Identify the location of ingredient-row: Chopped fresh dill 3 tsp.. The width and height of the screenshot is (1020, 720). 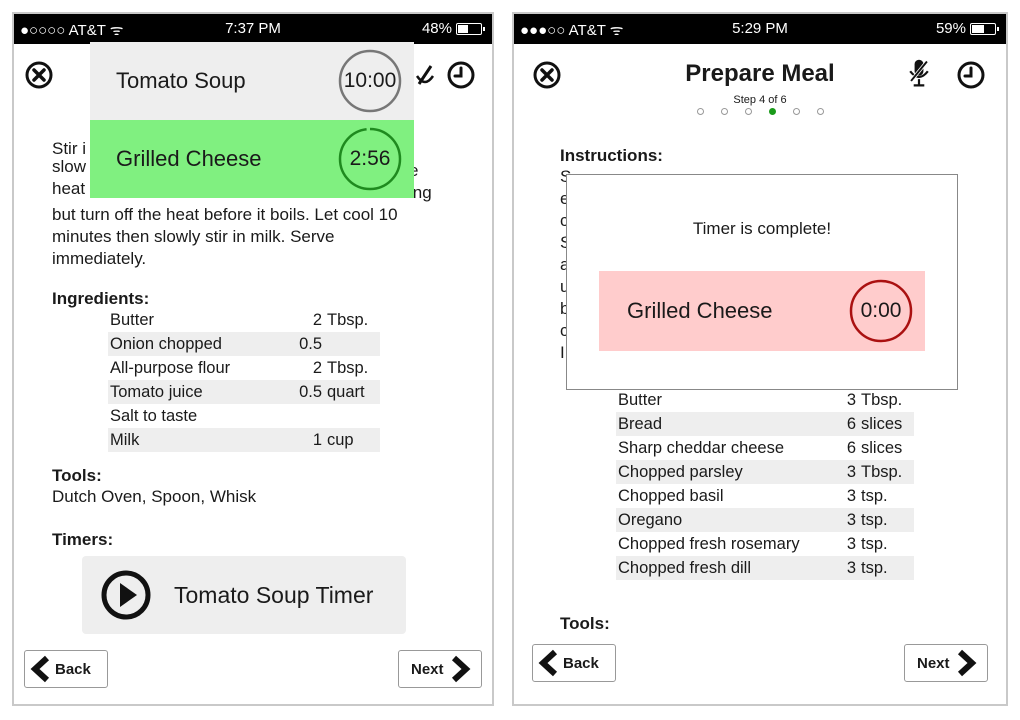
(765, 568).